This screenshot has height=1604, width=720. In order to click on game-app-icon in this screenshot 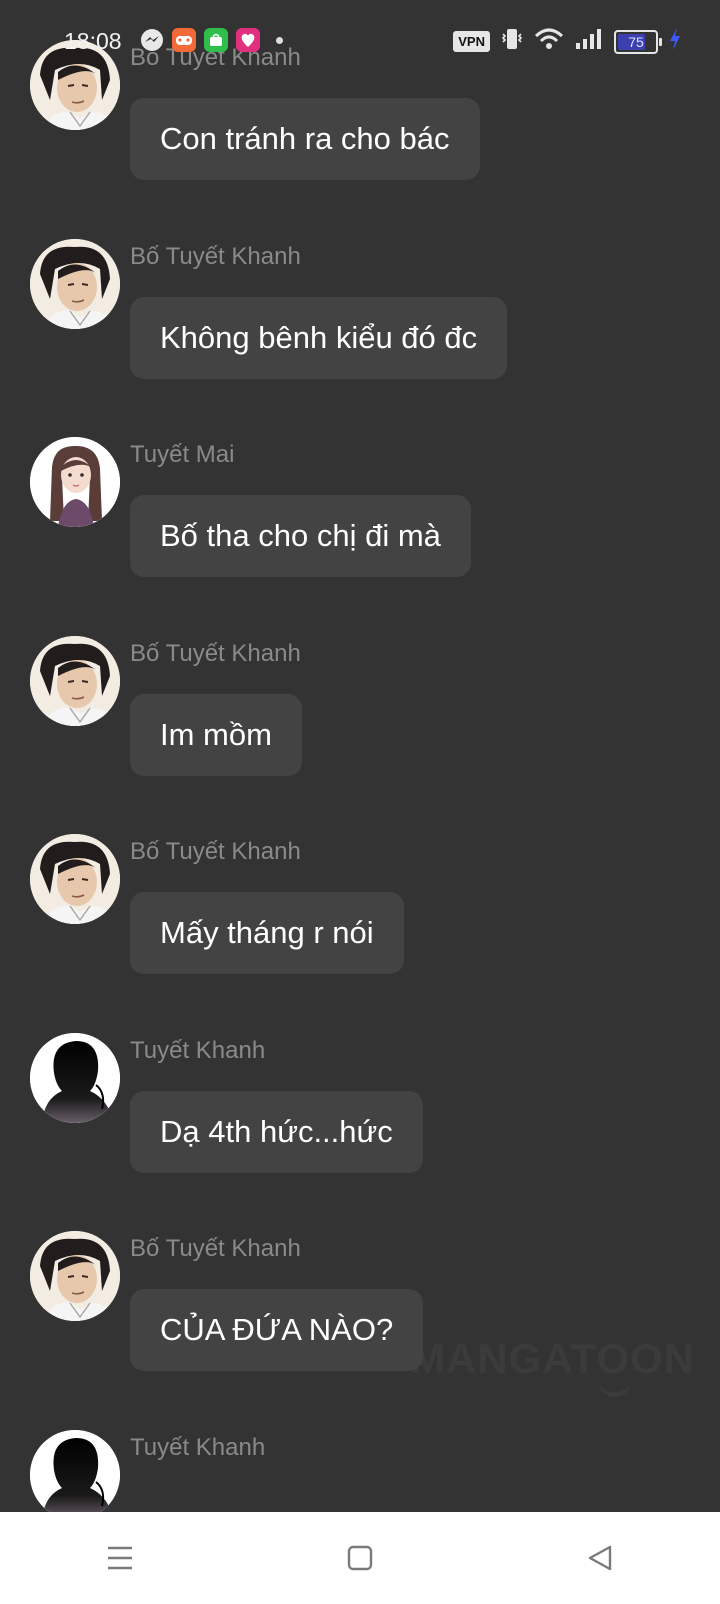, I will do `click(184, 40)`.